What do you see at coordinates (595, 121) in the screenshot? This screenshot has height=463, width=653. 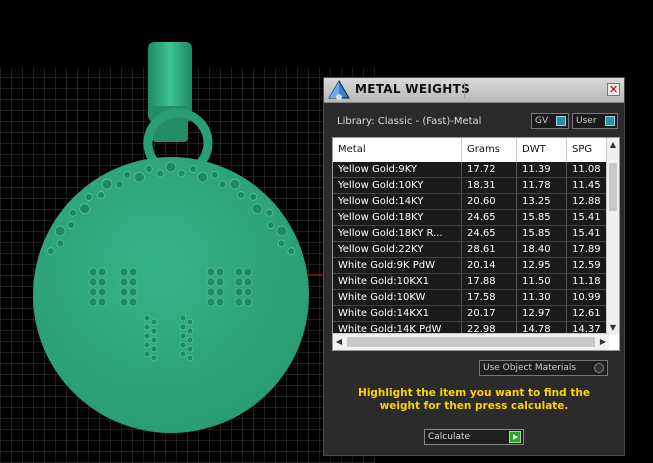 I see `user-toggle: User` at bounding box center [595, 121].